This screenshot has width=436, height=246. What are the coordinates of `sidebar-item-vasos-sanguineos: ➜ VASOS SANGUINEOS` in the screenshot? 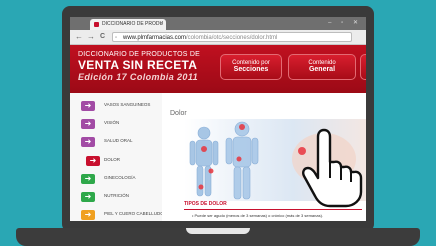 It's located at (116, 106).